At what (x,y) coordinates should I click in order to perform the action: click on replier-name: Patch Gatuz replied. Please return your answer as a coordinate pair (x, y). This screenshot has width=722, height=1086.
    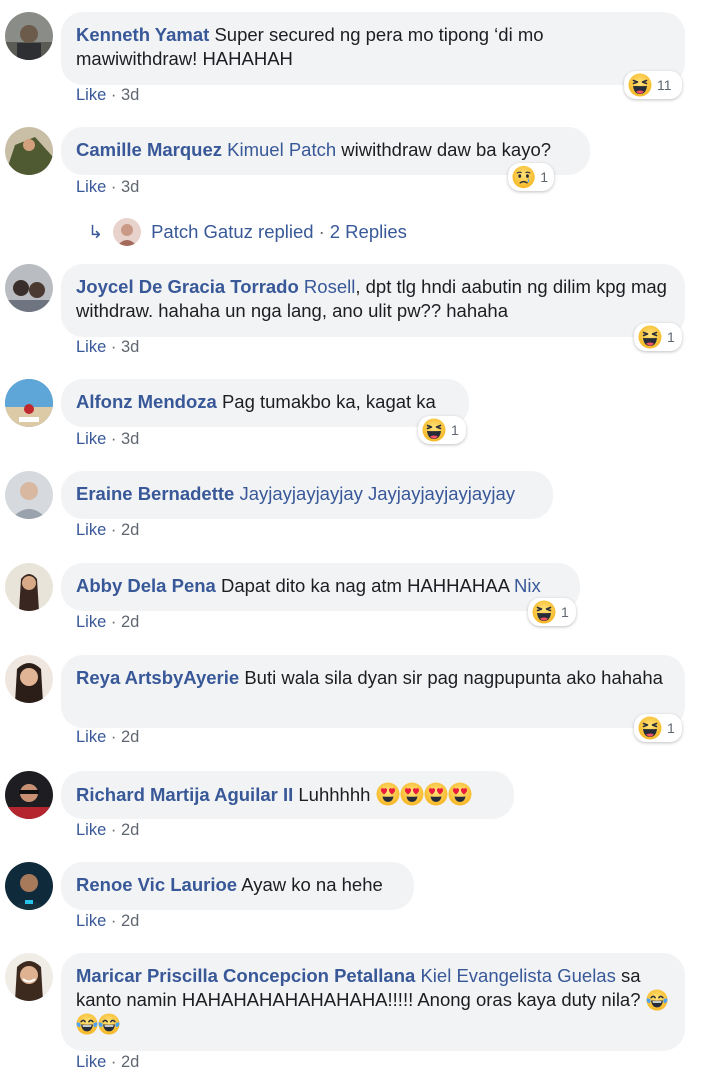
    Looking at the image, I should click on (232, 232).